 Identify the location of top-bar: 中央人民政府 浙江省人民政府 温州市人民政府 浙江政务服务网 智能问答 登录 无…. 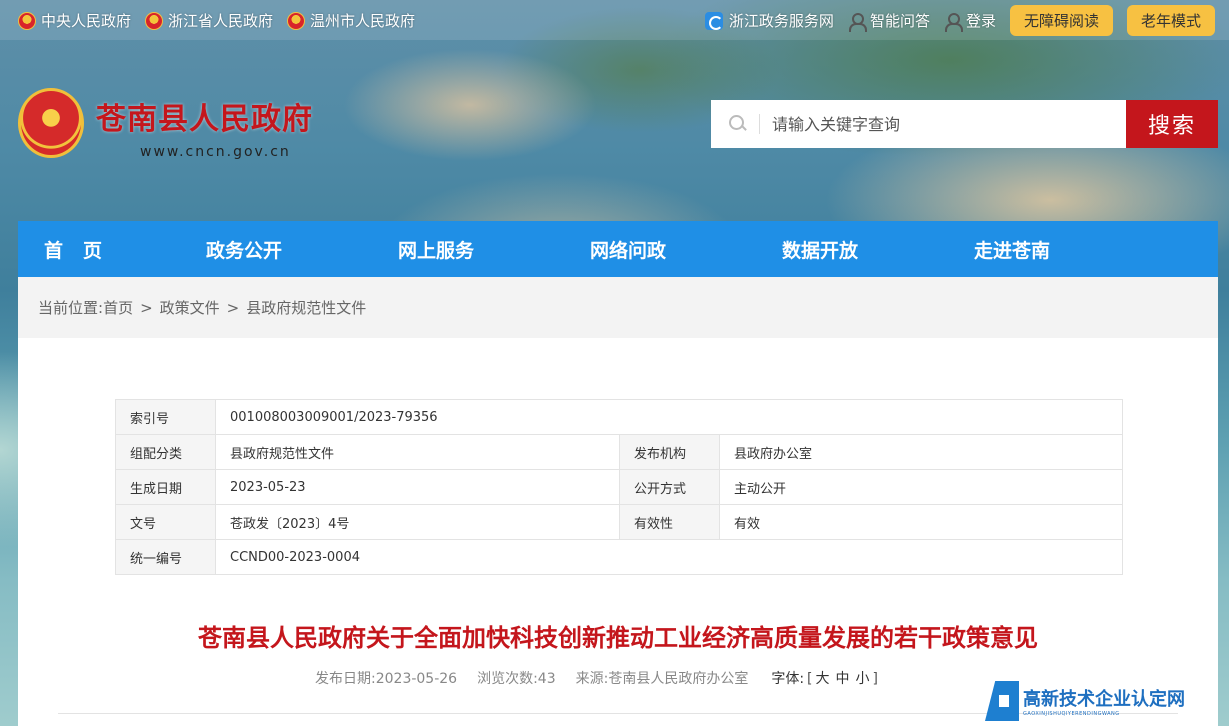
(614, 20).